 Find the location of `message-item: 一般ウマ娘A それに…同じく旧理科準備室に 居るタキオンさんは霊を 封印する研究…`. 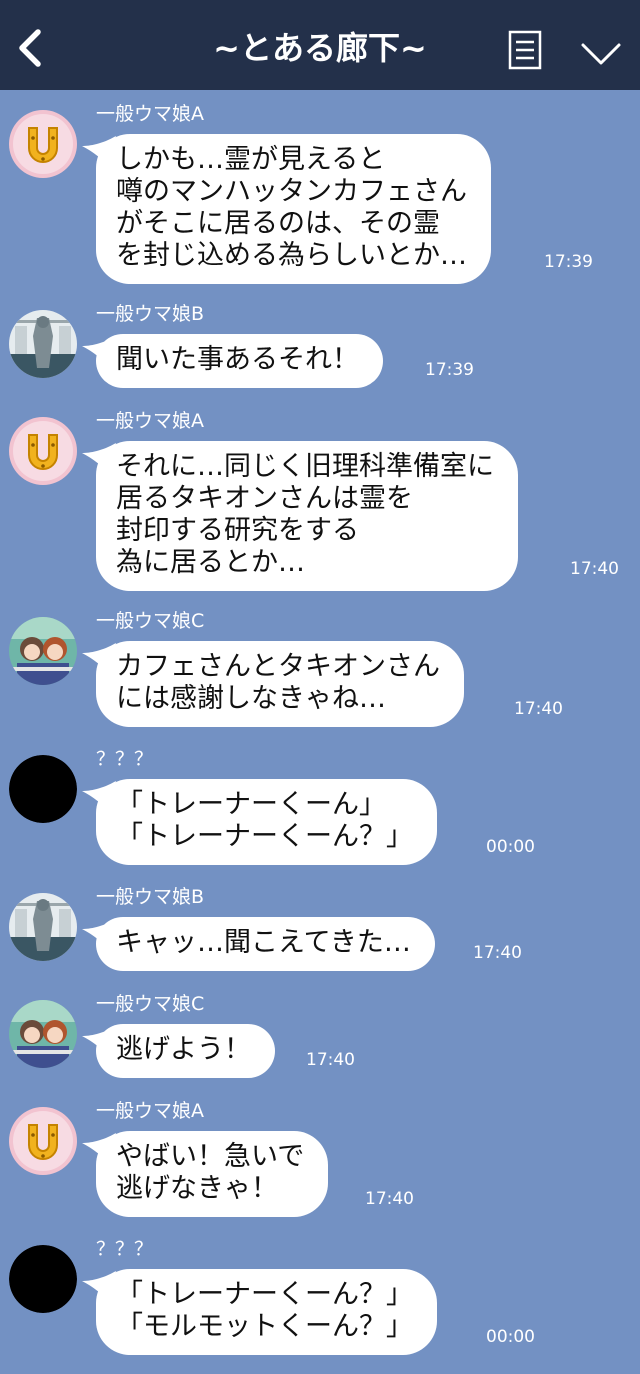

message-item: 一般ウマ娘A それに…同じく旧理科準備室に 居るタキオンさんは霊を 封印する研究… is located at coordinates (320, 502).